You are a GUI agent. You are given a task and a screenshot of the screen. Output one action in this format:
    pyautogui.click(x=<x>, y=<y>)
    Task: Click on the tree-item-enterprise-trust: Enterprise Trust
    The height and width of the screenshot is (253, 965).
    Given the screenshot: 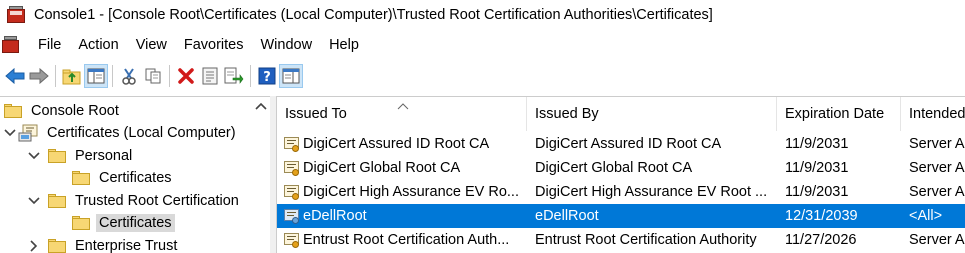 What is the action you would take?
    pyautogui.click(x=103, y=244)
    